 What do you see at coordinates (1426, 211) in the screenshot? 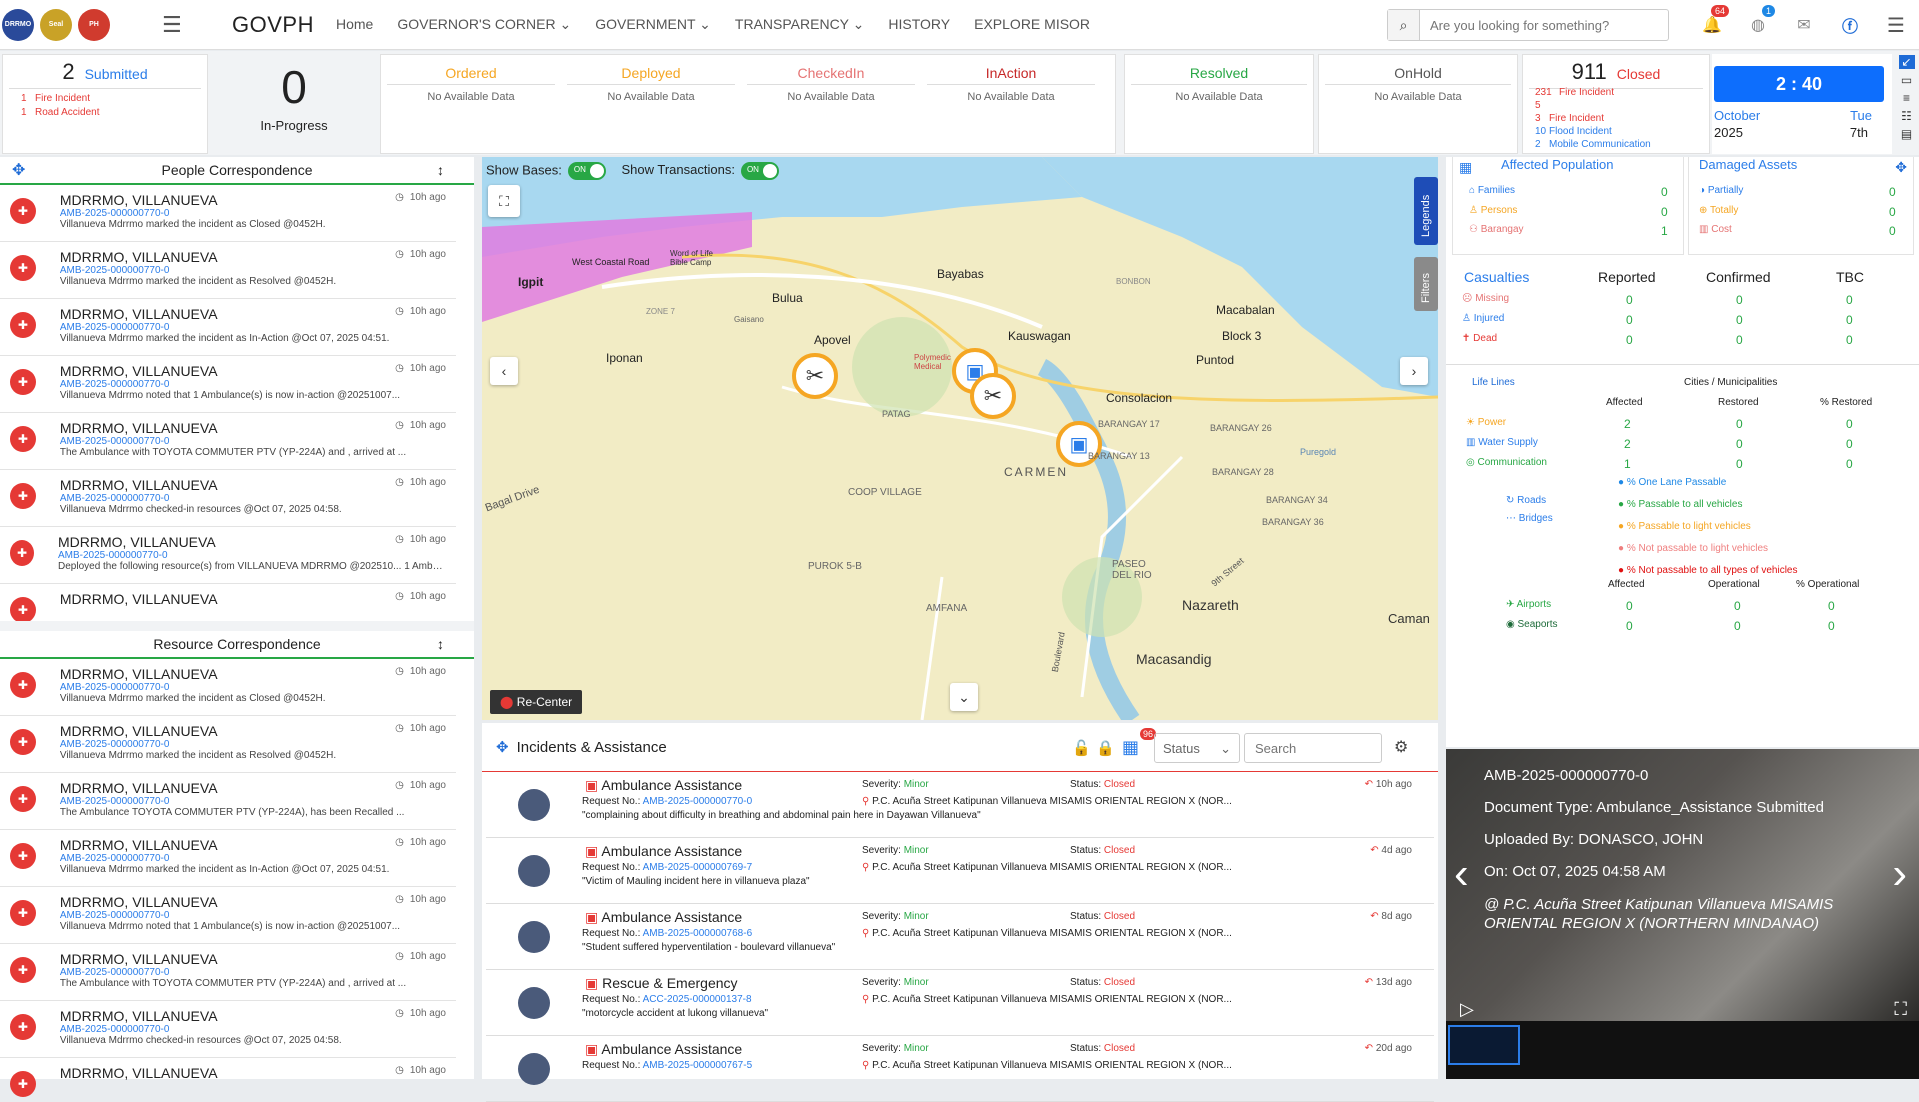
I see `legends-tab: Legends` at bounding box center [1426, 211].